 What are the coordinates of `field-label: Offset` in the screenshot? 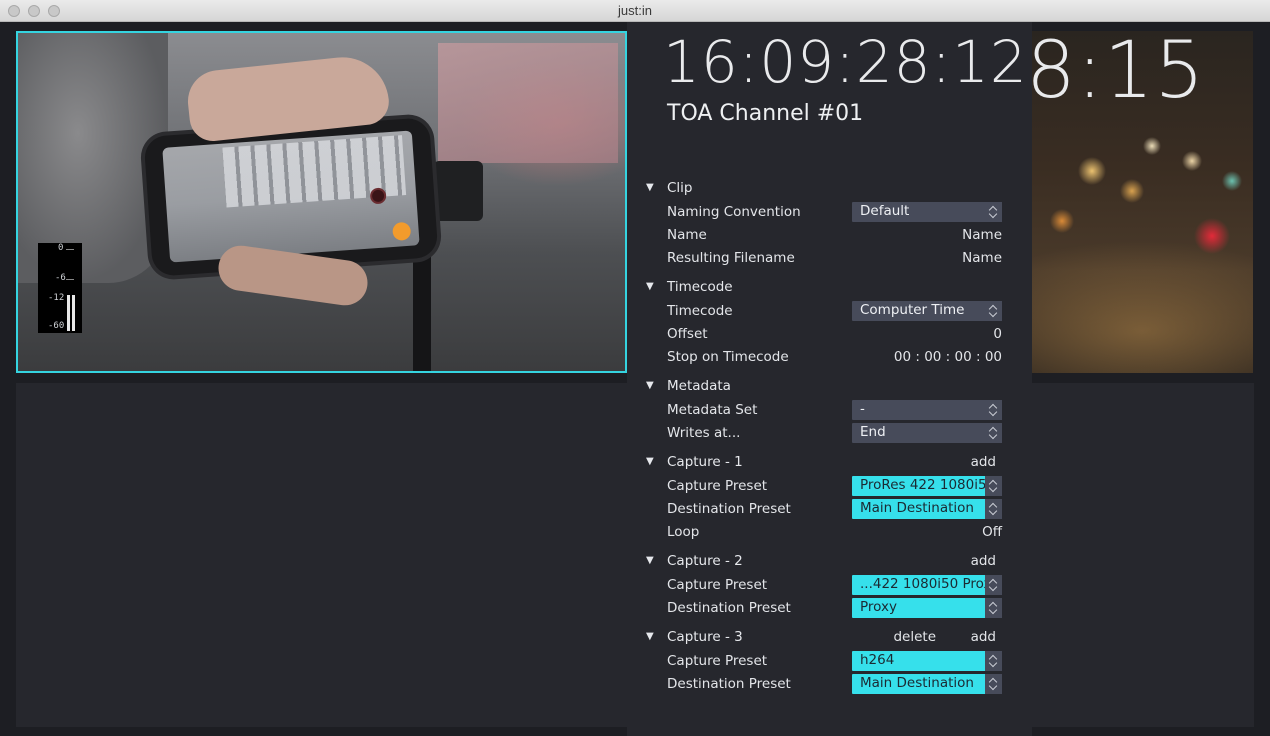 It's located at (687, 334).